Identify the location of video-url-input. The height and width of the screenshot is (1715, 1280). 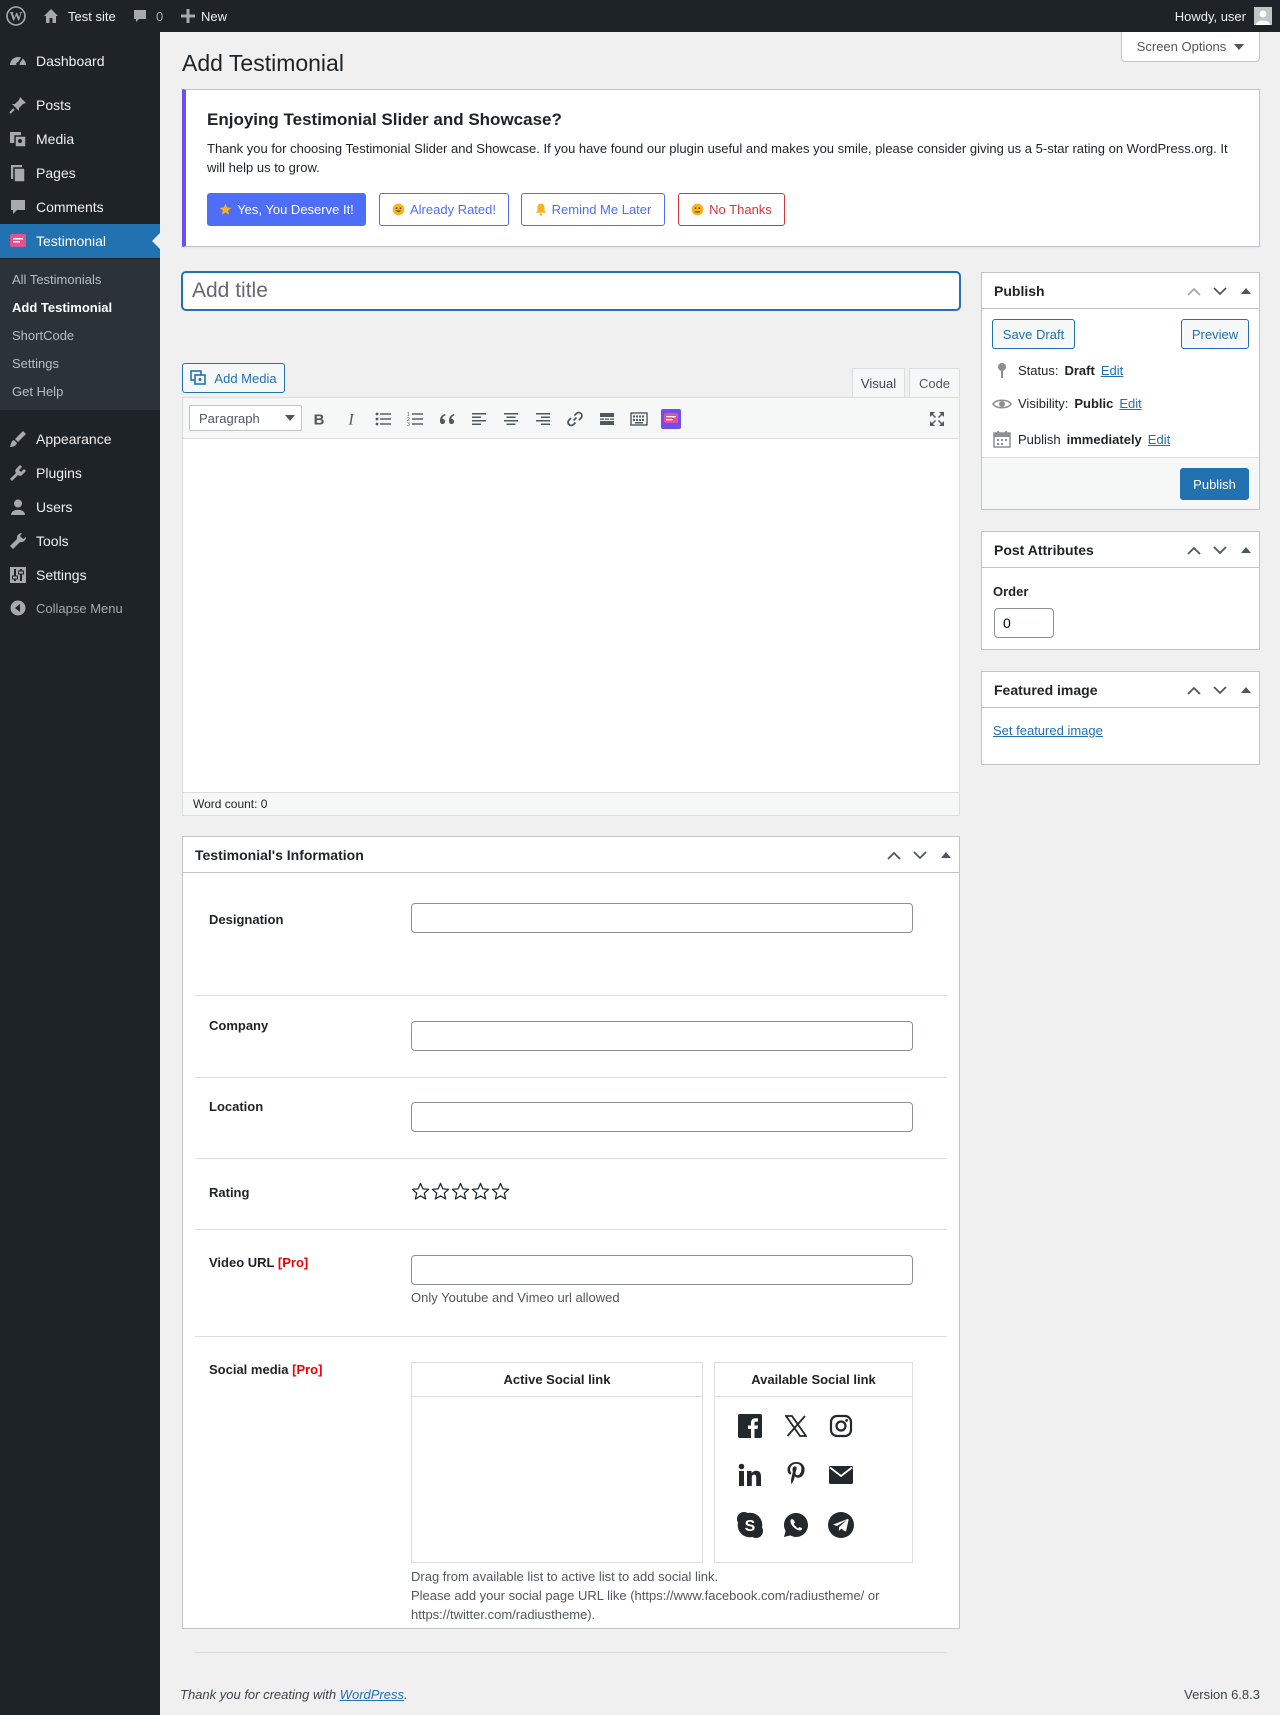
(662, 1270).